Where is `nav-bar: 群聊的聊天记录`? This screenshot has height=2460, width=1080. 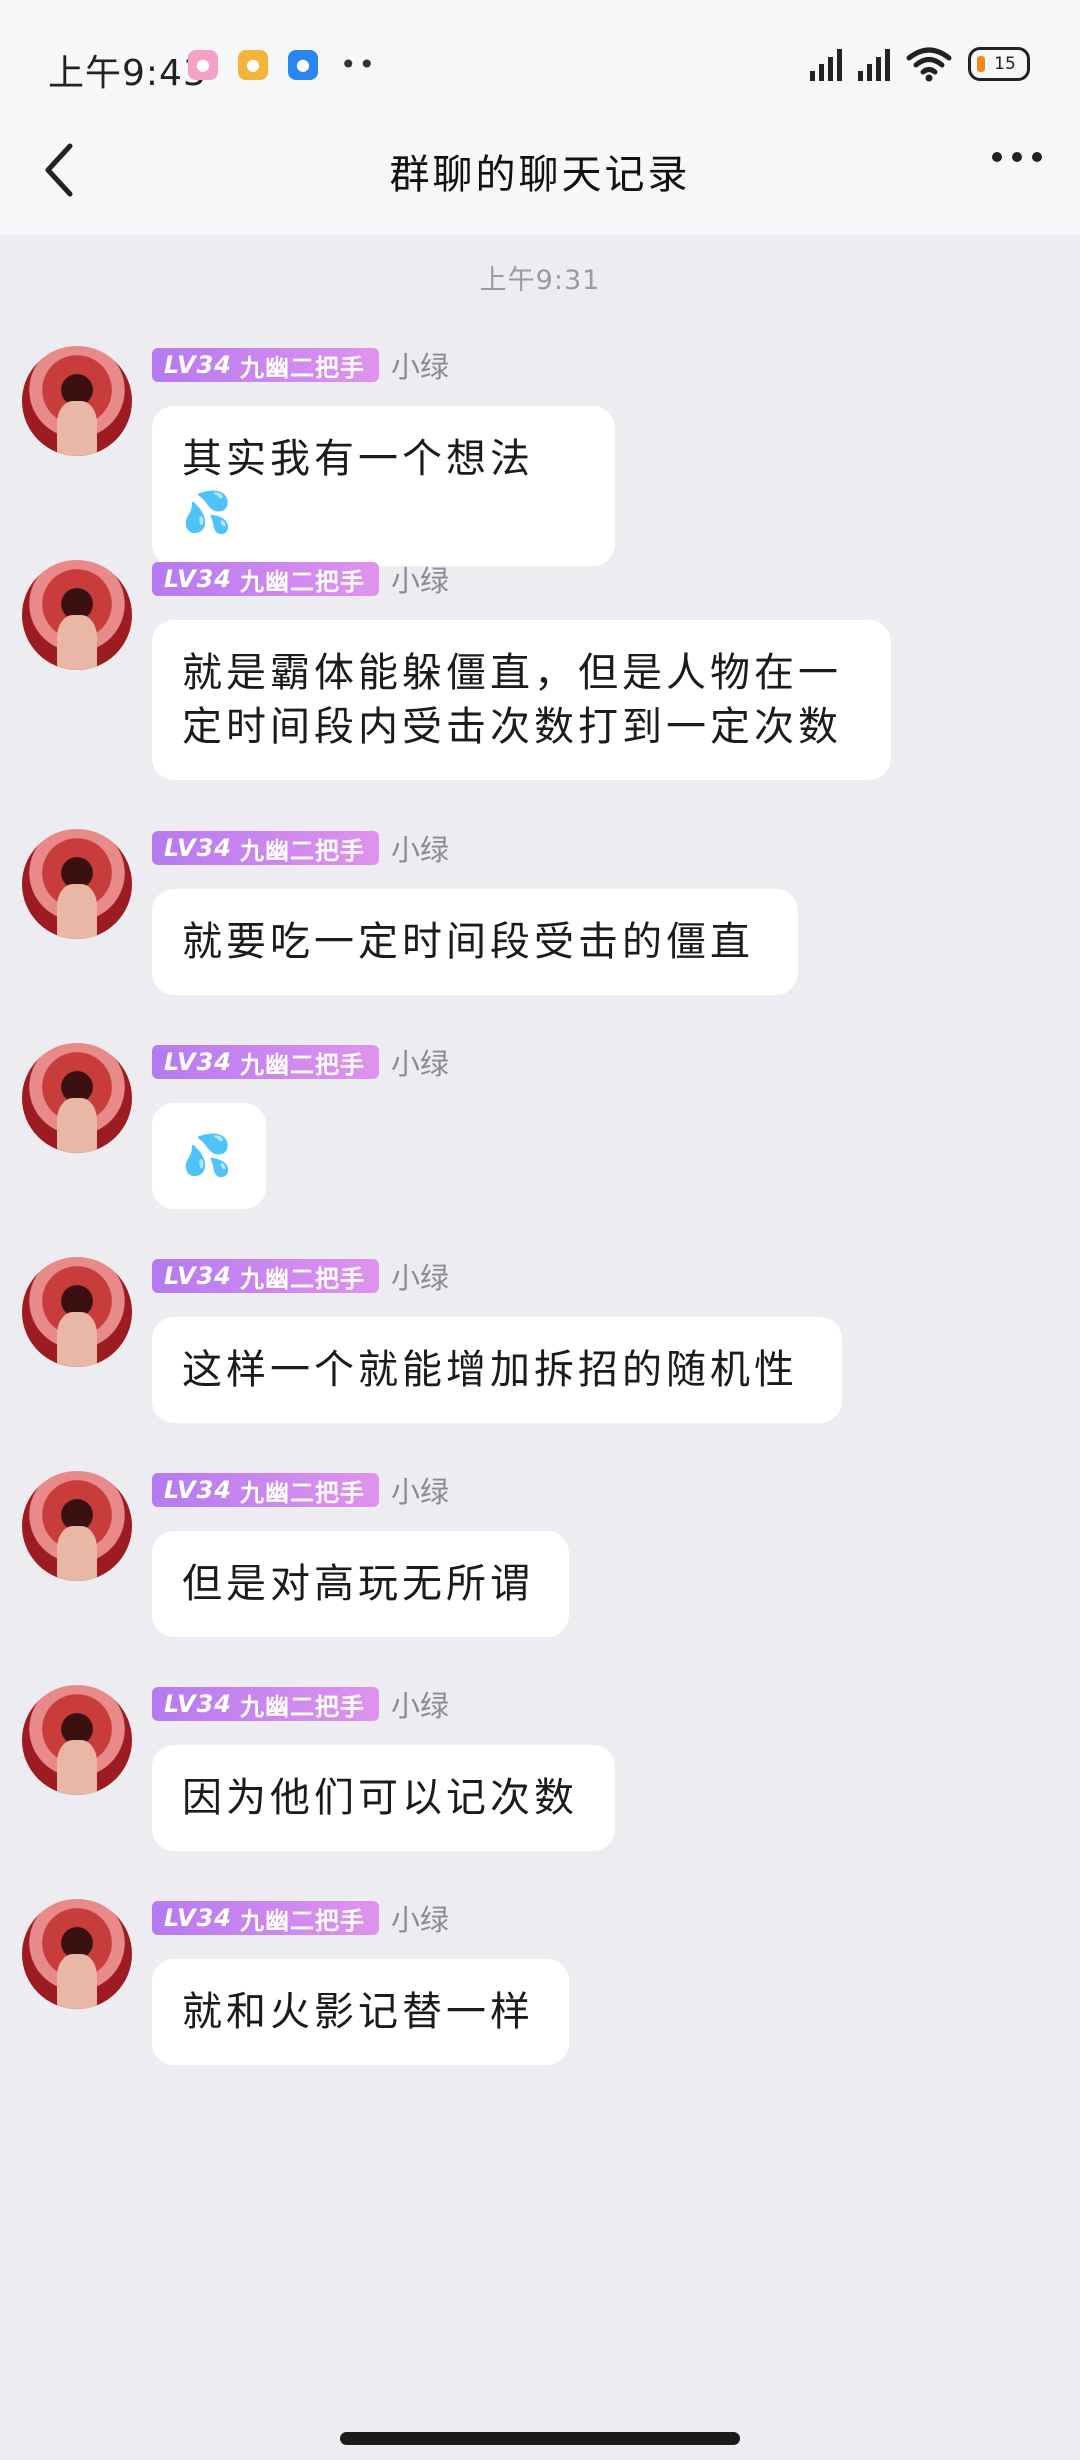 nav-bar: 群聊的聊天记录 is located at coordinates (540, 172).